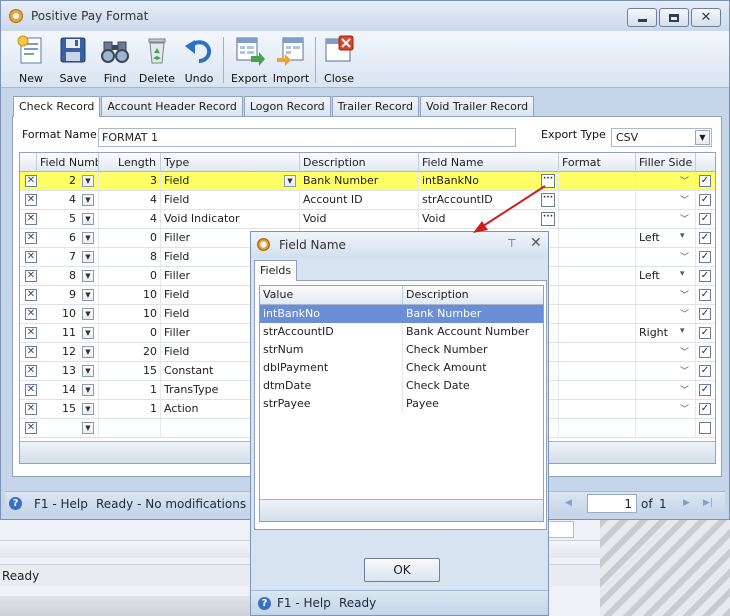 This screenshot has width=730, height=616. Describe the element at coordinates (130, 162) in the screenshot. I see `header-length: Length` at that location.